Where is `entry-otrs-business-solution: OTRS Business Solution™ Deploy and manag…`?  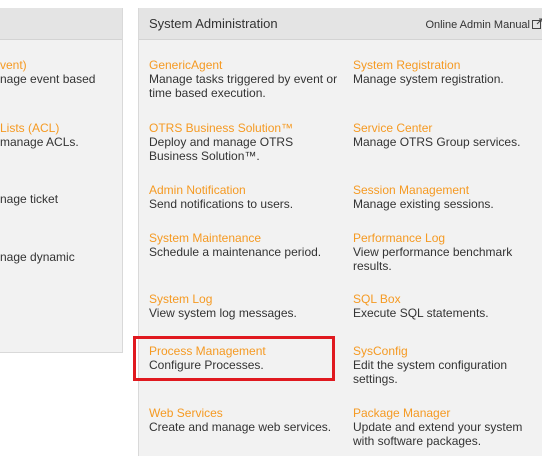
entry-otrs-business-solution: OTRS Business Solution™ Deploy and manag… is located at coordinates (247, 142).